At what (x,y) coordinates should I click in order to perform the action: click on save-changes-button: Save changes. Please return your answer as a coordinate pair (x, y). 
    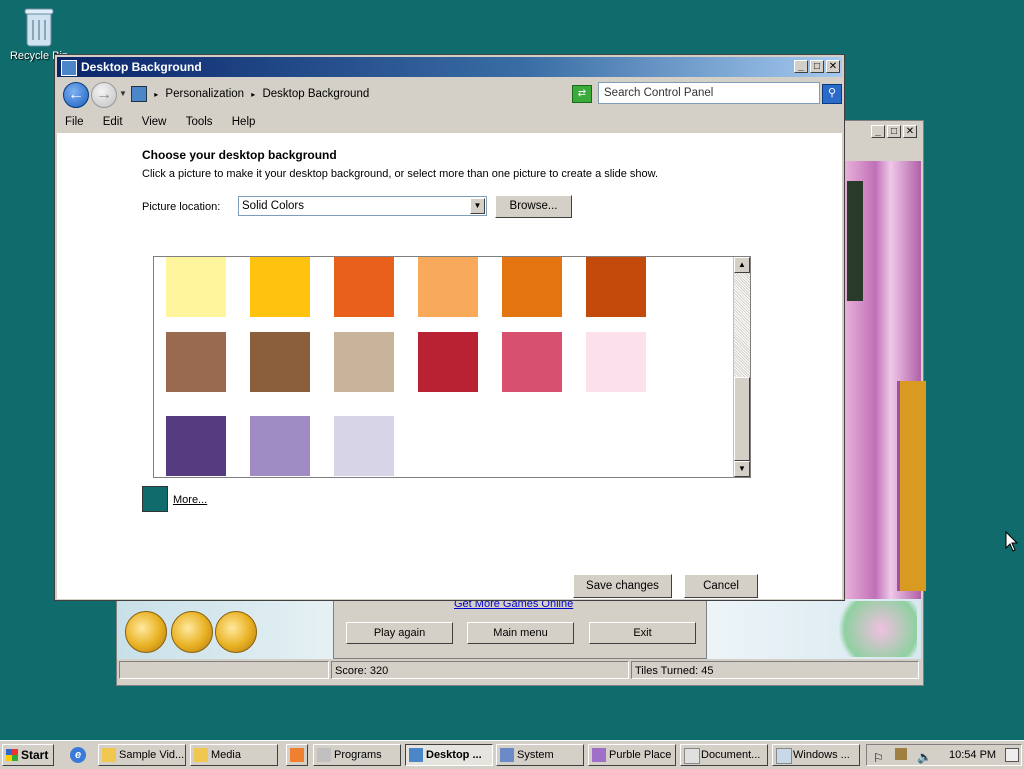
    Looking at the image, I should click on (622, 586).